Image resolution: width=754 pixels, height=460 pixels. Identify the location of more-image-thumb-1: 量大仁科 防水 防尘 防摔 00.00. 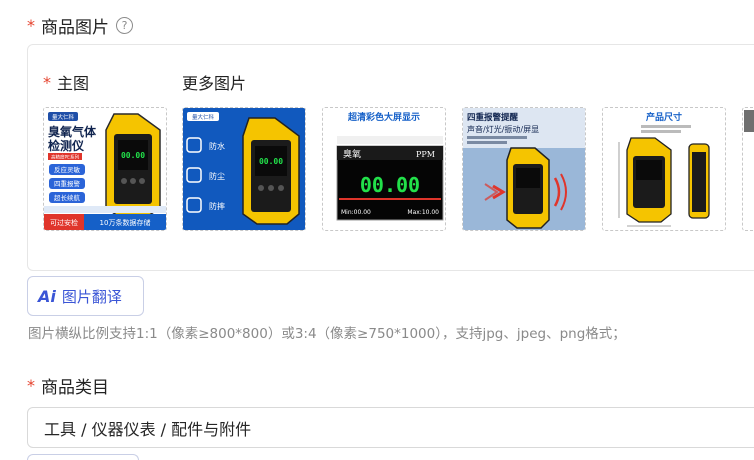
(244, 169).